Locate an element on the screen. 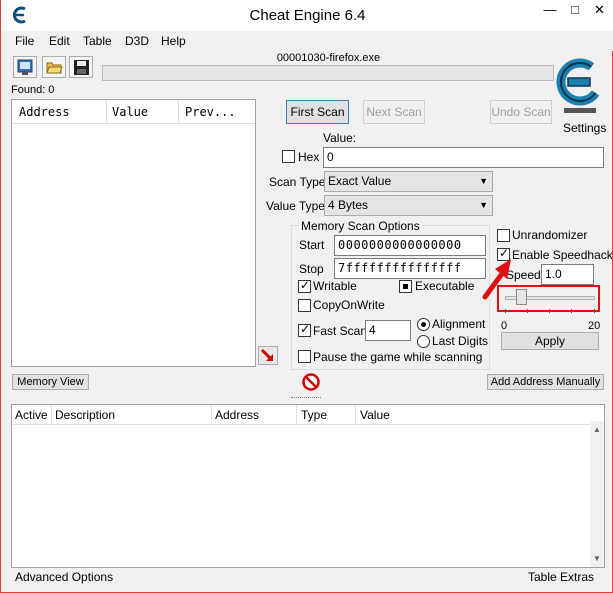 Image resolution: width=613 pixels, height=593 pixels. executable-checkbox is located at coordinates (405, 286).